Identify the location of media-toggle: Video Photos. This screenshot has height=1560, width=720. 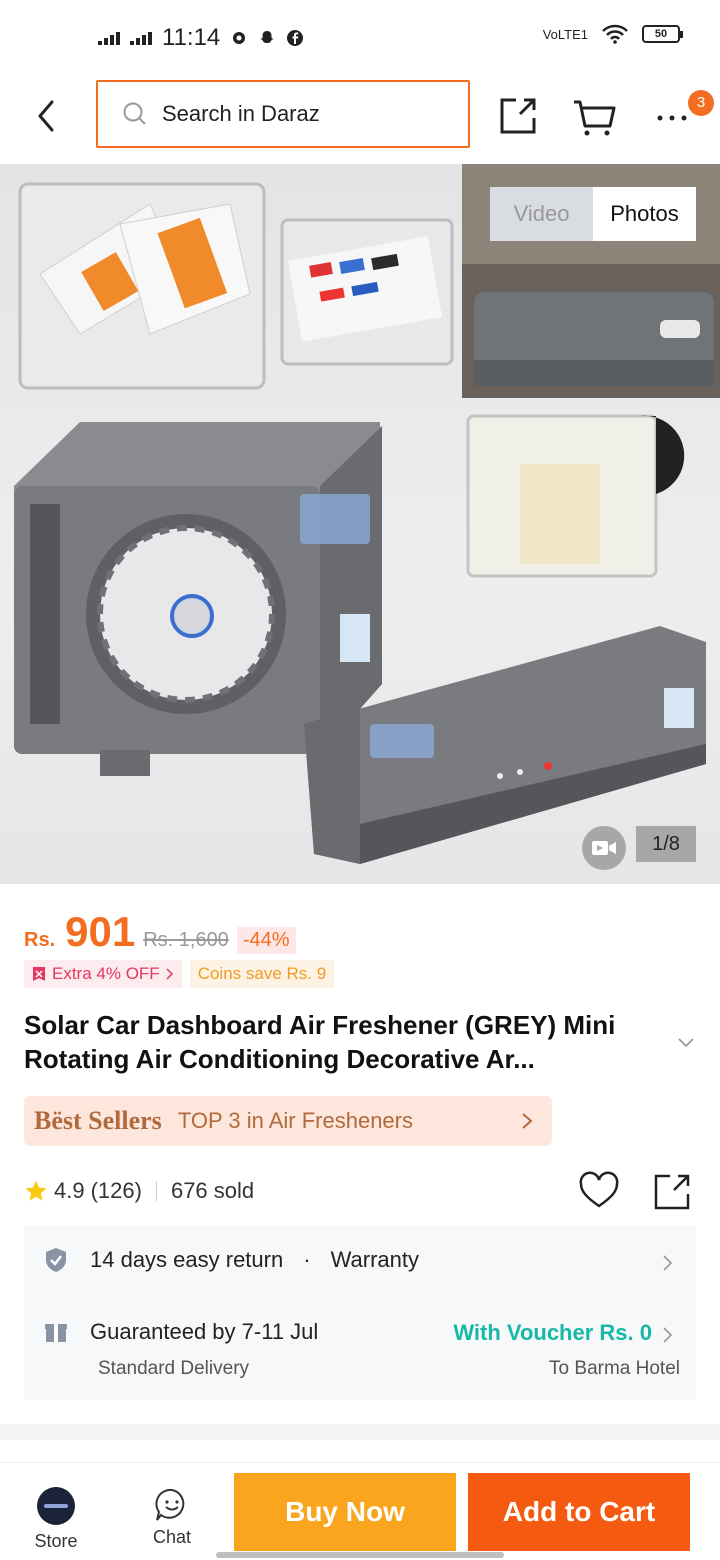
(593, 214).